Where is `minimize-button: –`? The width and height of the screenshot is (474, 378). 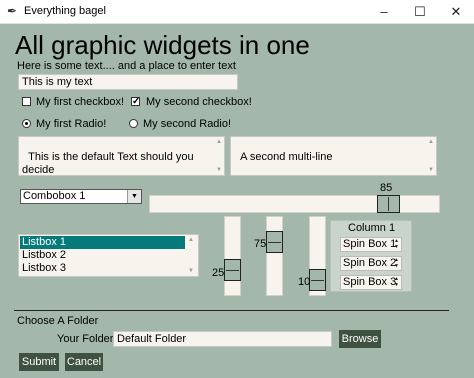
minimize-button: – is located at coordinates (384, 11).